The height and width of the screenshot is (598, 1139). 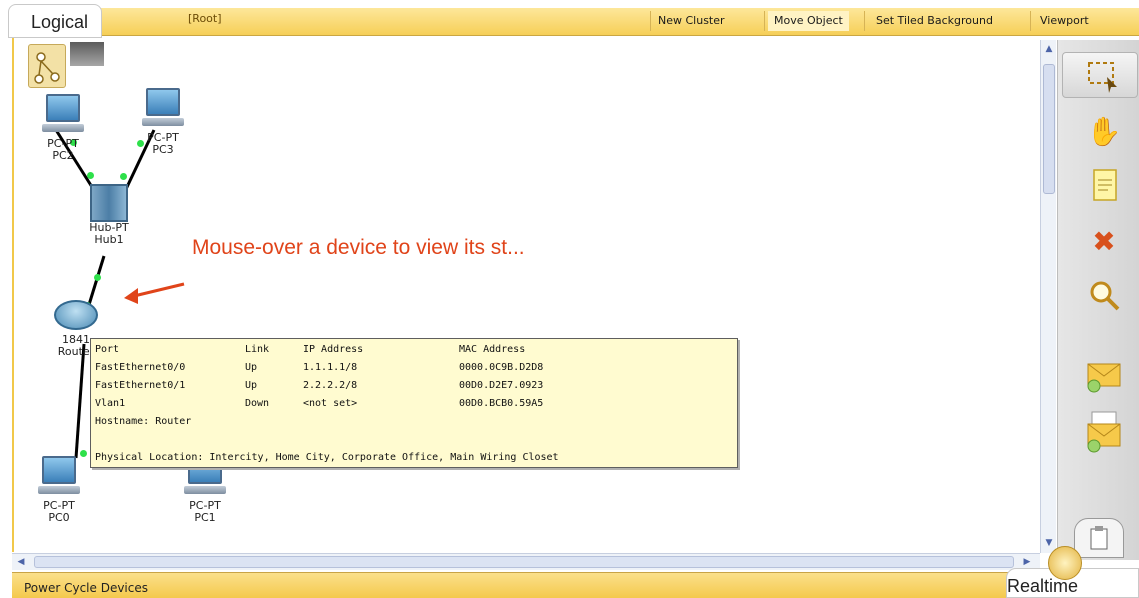 What do you see at coordinates (492, 349) in the screenshot?
I see `mac-address-header: MAC Address` at bounding box center [492, 349].